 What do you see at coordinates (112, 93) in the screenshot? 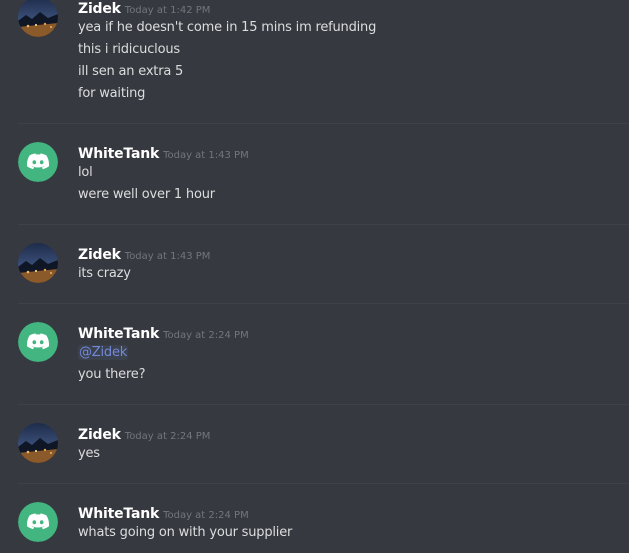
I see `message-text: for waiting` at bounding box center [112, 93].